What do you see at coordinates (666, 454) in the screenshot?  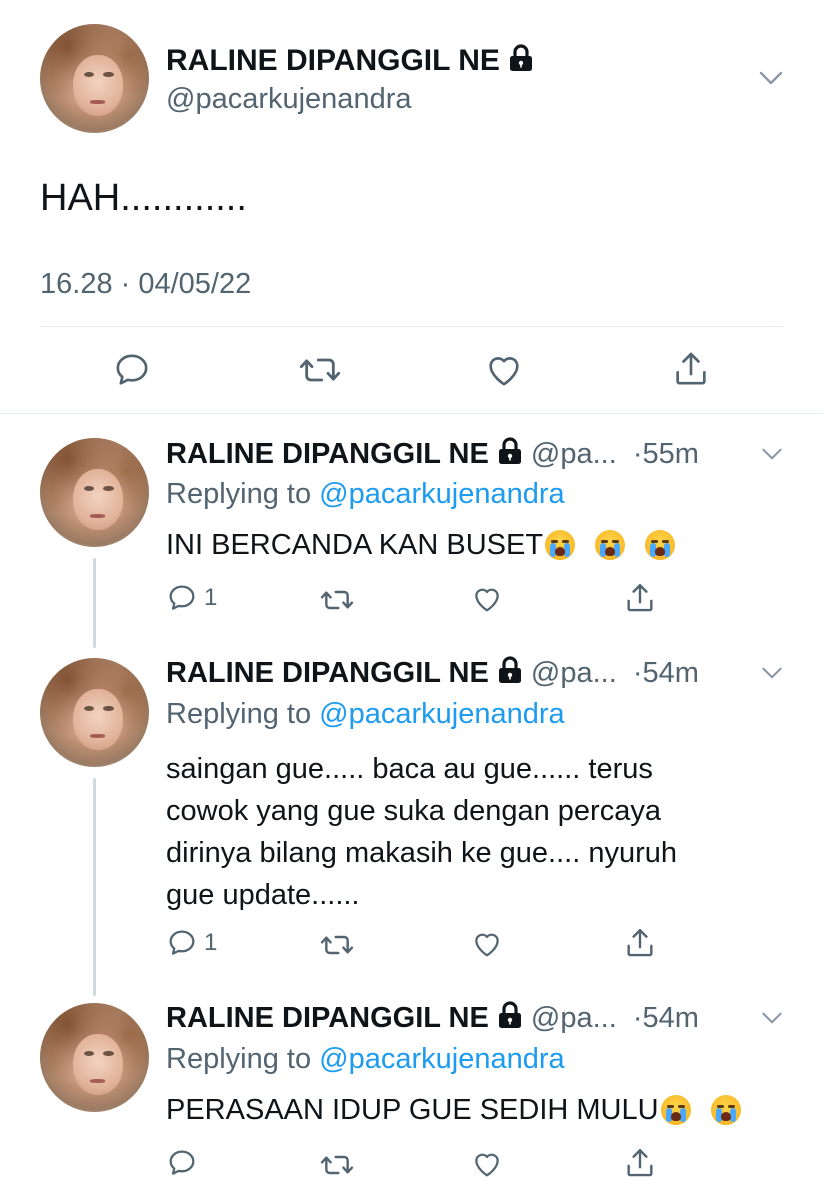 I see `relative-time: ·55m` at bounding box center [666, 454].